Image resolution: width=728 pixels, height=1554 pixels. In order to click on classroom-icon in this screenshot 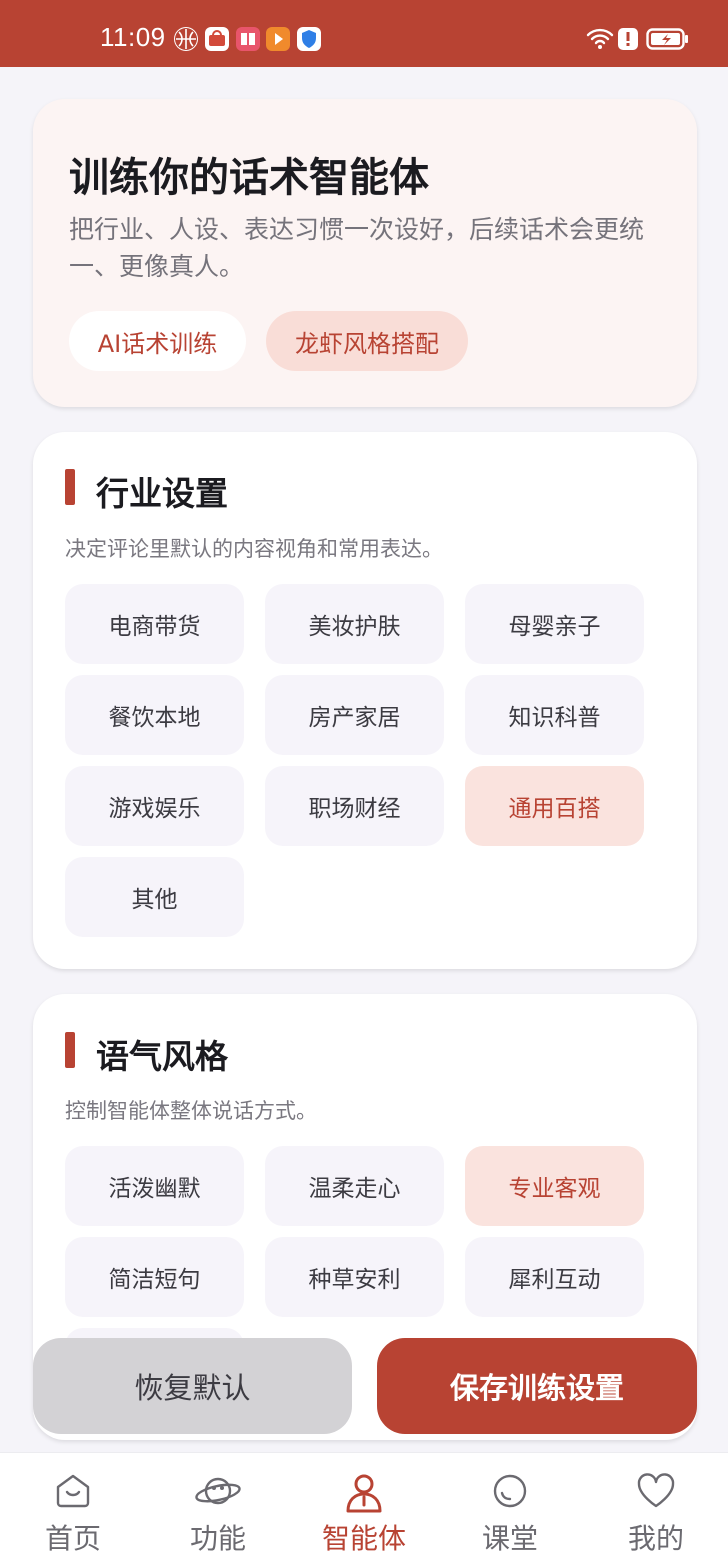, I will do `click(510, 1491)`.